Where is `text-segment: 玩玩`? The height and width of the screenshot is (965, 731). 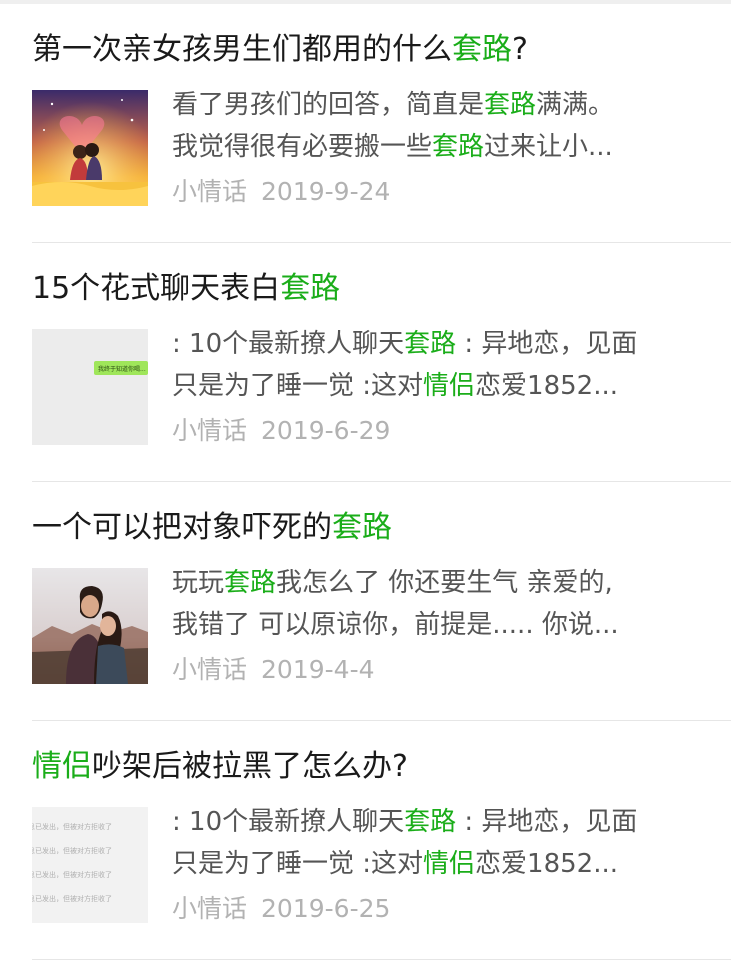 text-segment: 玩玩 is located at coordinates (198, 583).